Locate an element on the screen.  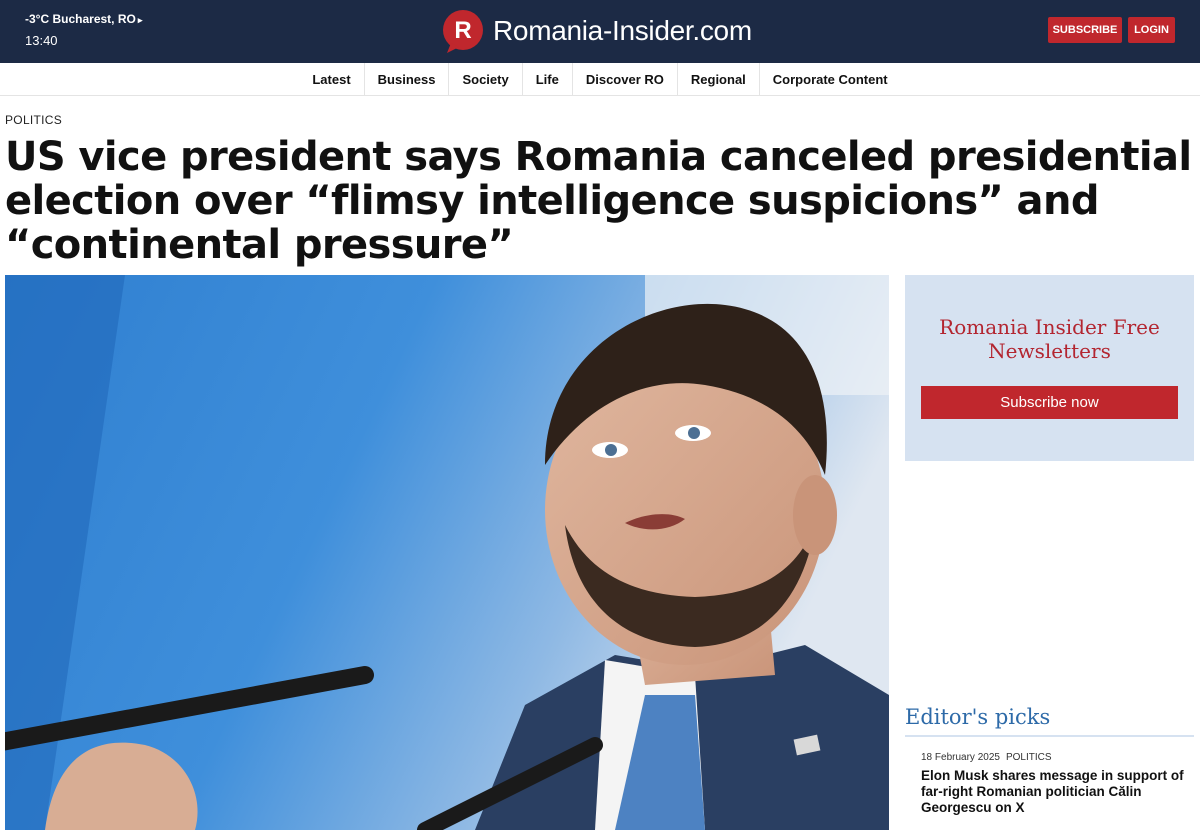
weather-text: -3°C Bucharest, RO is located at coordinates (80, 19).